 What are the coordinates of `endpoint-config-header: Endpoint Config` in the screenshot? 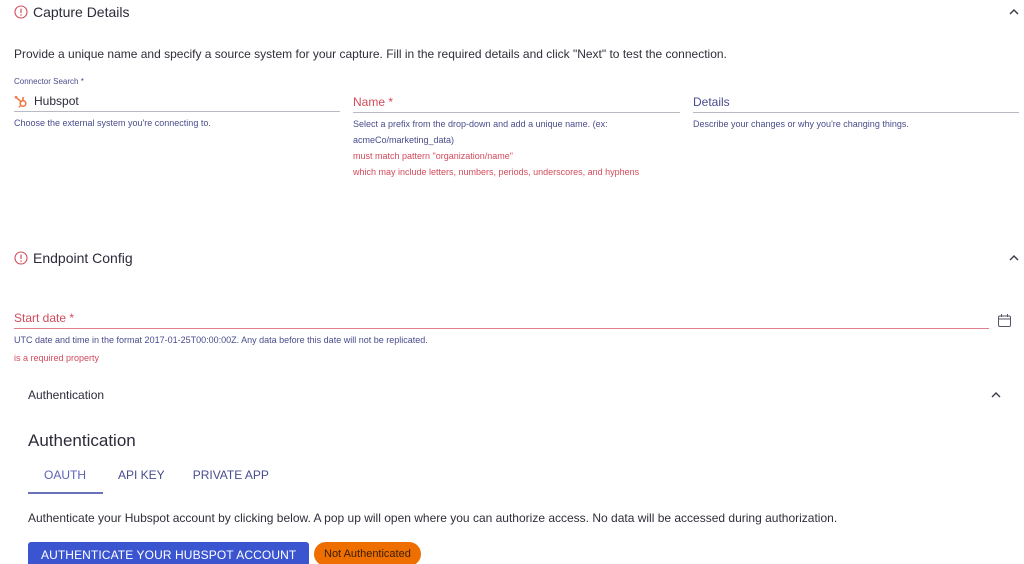 It's located at (512, 258).